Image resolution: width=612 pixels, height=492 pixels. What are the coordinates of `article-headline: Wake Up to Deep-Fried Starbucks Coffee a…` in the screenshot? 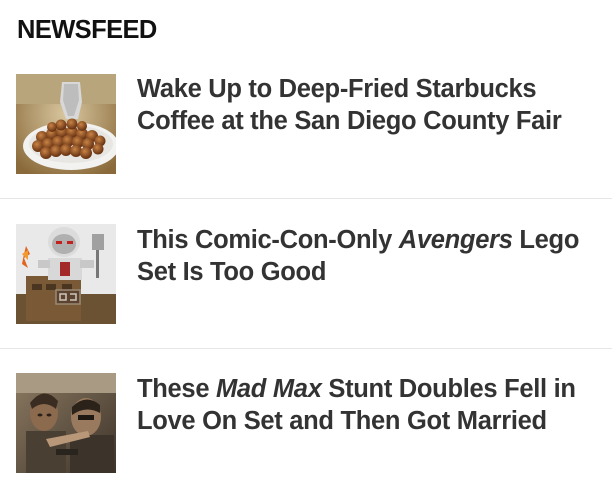 It's located at (367, 105).